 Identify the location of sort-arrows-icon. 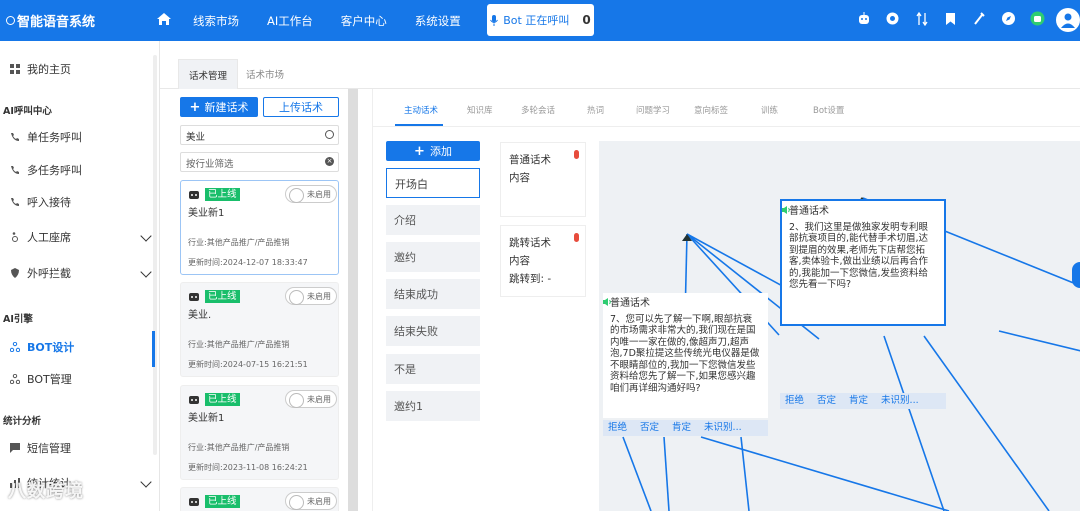
(921, 18).